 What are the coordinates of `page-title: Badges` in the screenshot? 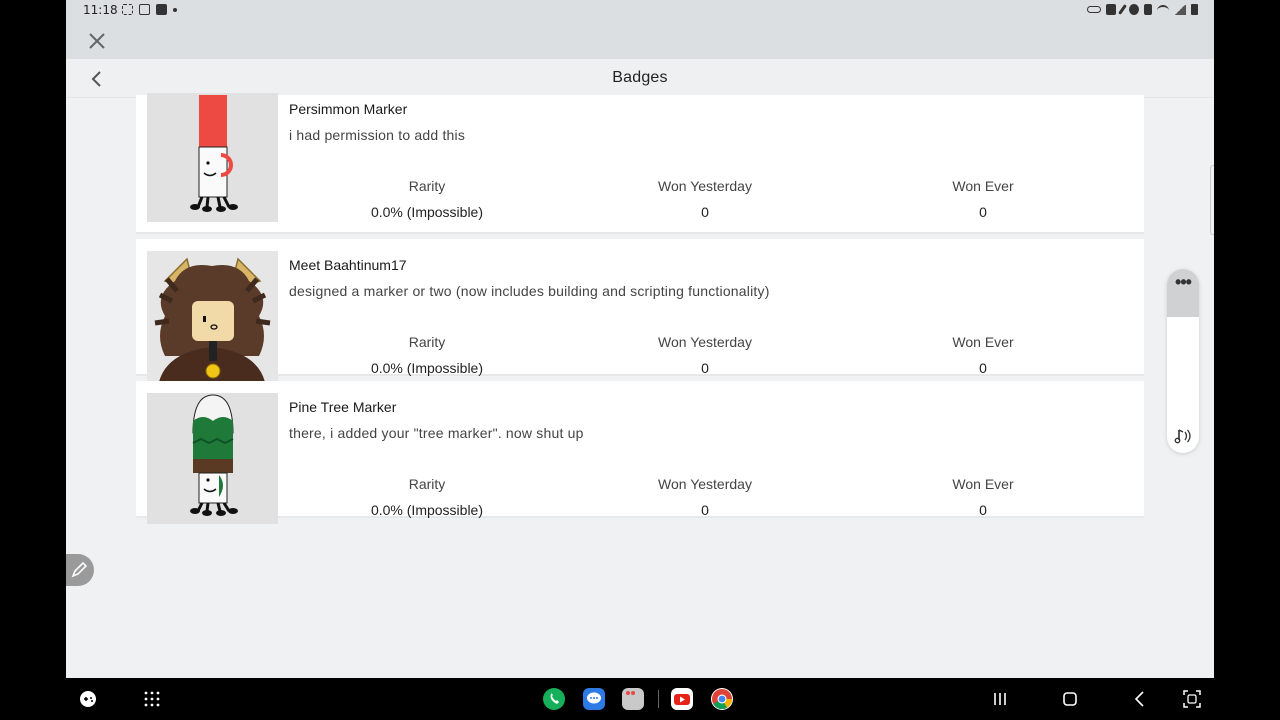 It's located at (640, 77).